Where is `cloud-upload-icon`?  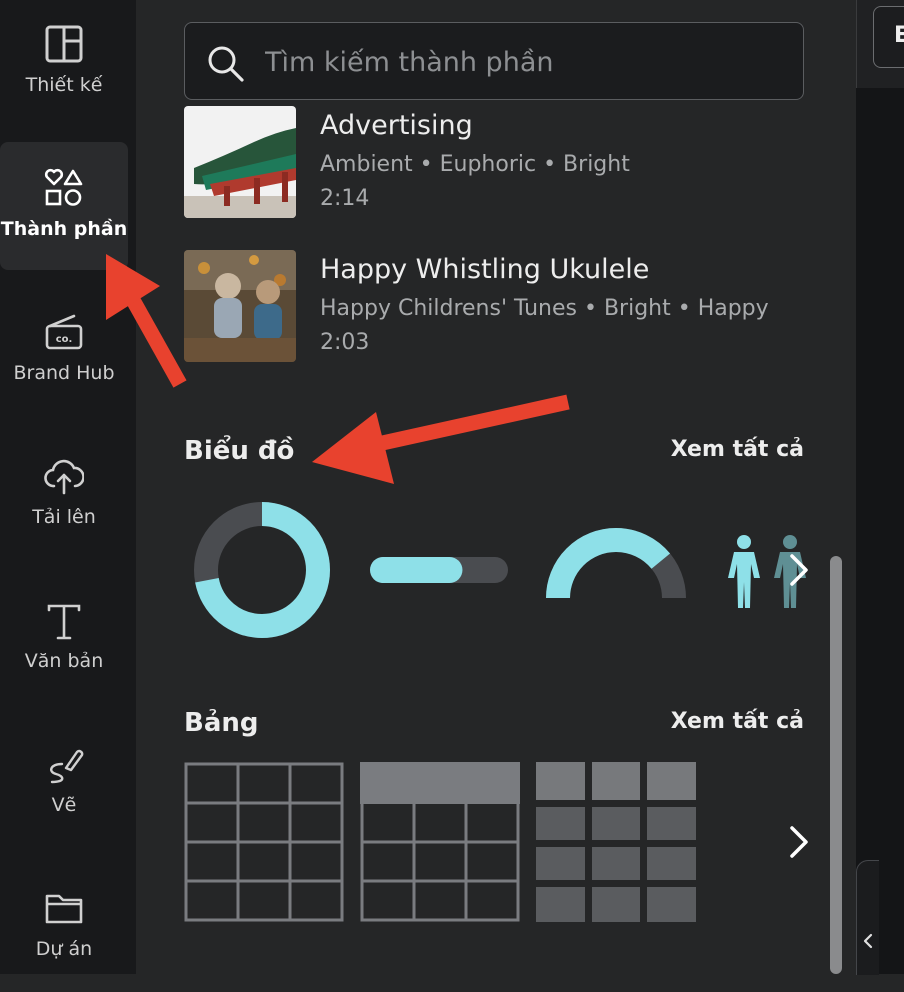 cloud-upload-icon is located at coordinates (64, 477).